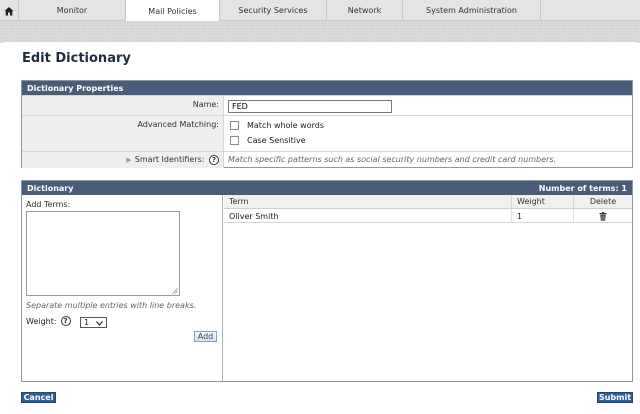 Image resolution: width=640 pixels, height=414 pixels. I want to click on header-stripe, so click(320, 32).